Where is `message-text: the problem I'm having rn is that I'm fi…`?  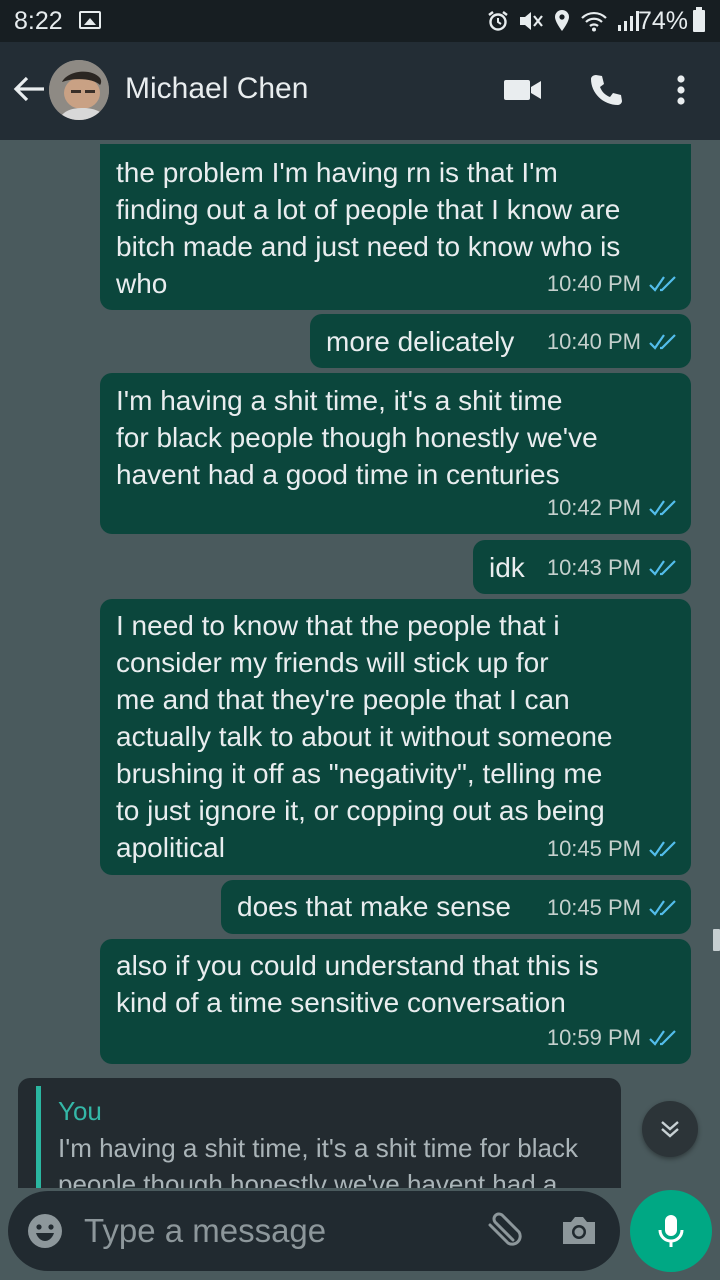
message-text: the problem I'm having rn is that I'm fi… is located at coordinates (368, 228).